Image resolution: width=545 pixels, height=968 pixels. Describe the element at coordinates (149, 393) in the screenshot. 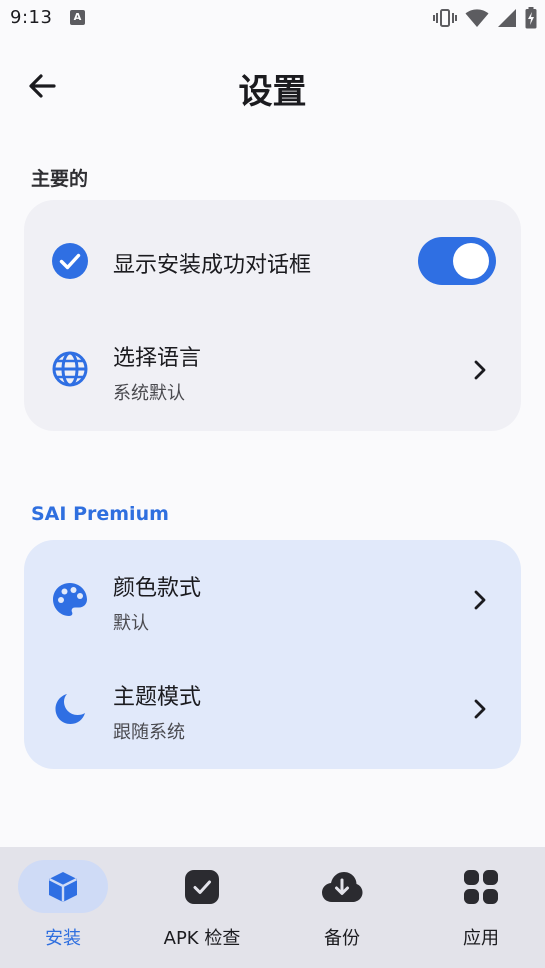

I see `setting-subtitle: 系统默认` at that location.